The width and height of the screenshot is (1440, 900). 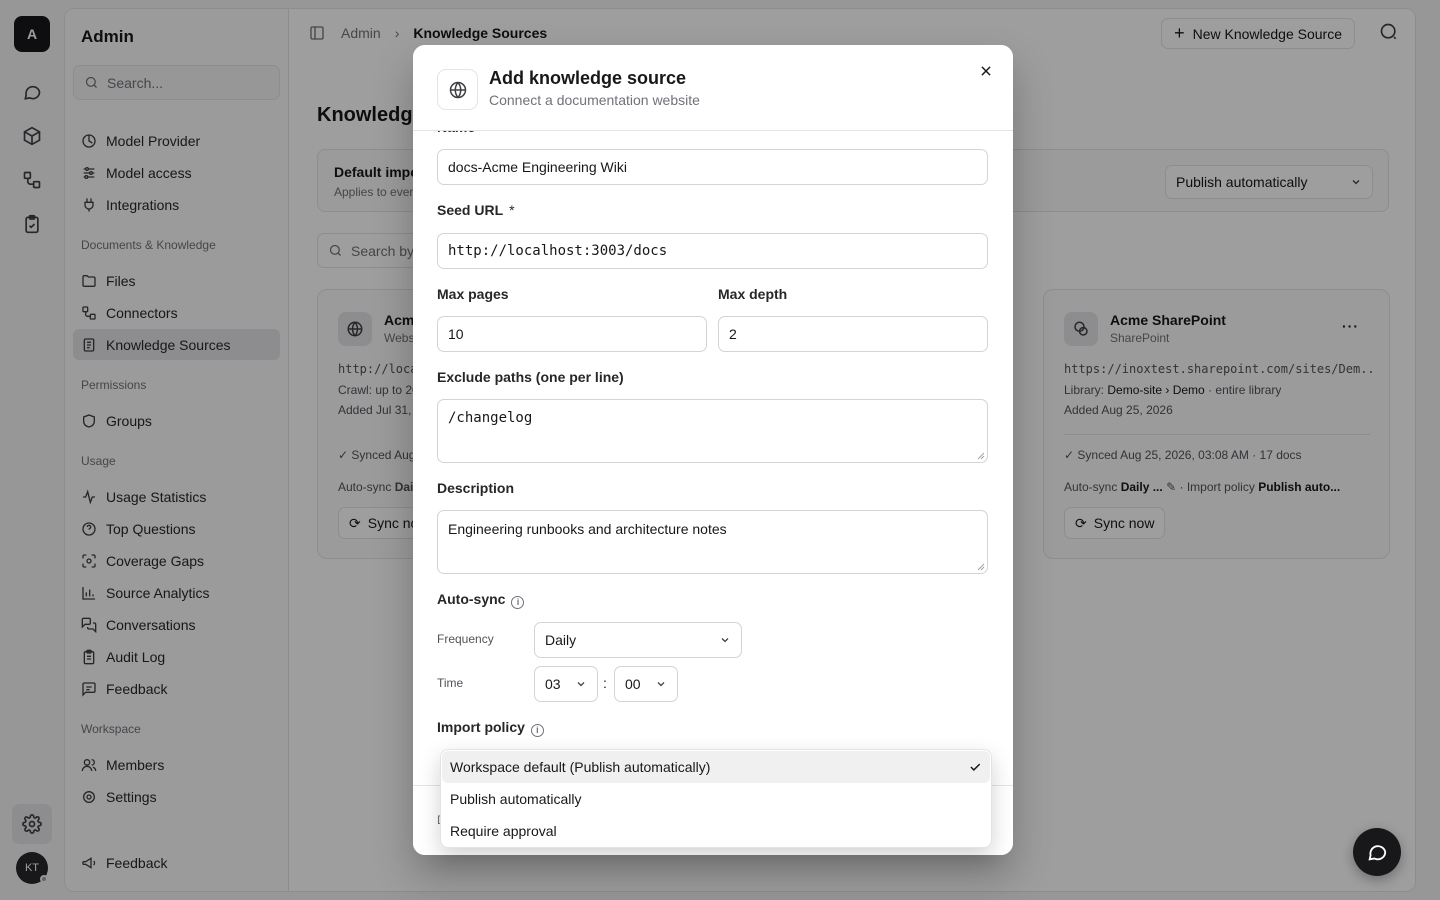 What do you see at coordinates (481, 727) in the screenshot?
I see `label-text: Import policy` at bounding box center [481, 727].